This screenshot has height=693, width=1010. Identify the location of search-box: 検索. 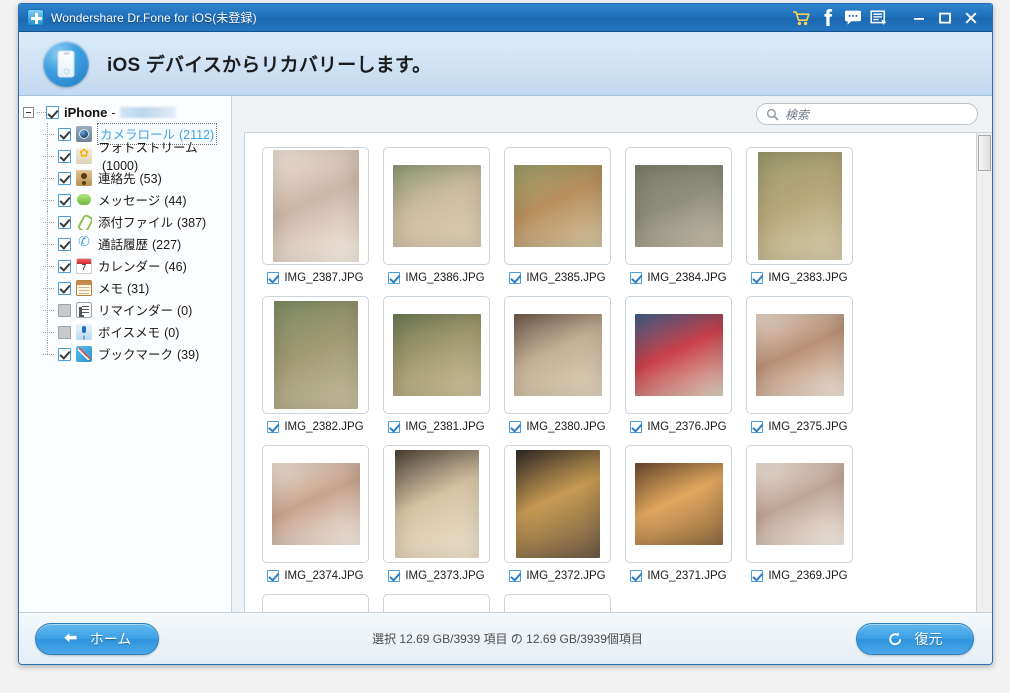
(867, 114).